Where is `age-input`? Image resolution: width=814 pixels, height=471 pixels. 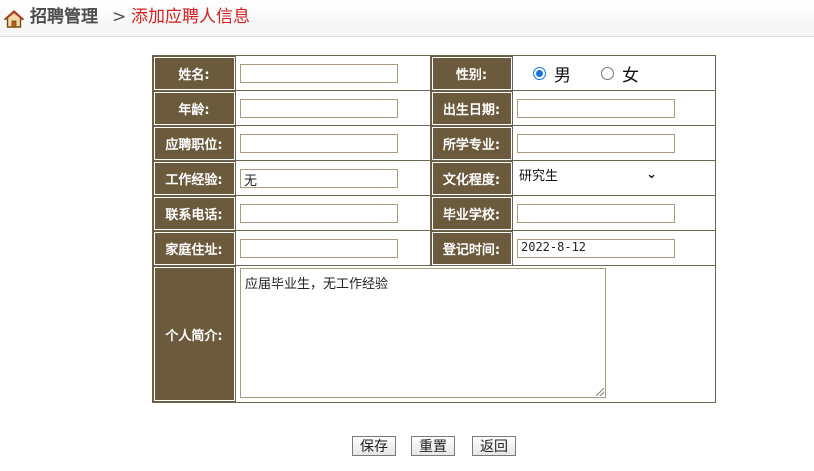 age-input is located at coordinates (319, 108).